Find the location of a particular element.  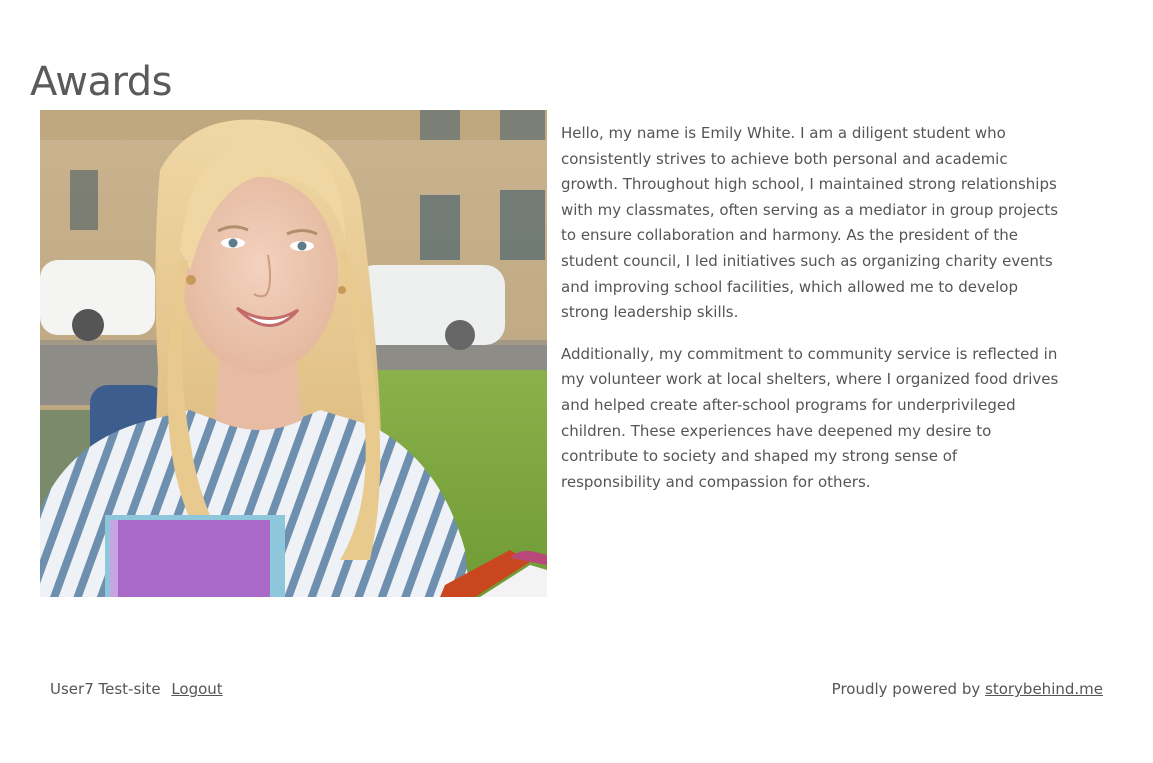

storybehind-link: storybehind.me is located at coordinates (1044, 689).